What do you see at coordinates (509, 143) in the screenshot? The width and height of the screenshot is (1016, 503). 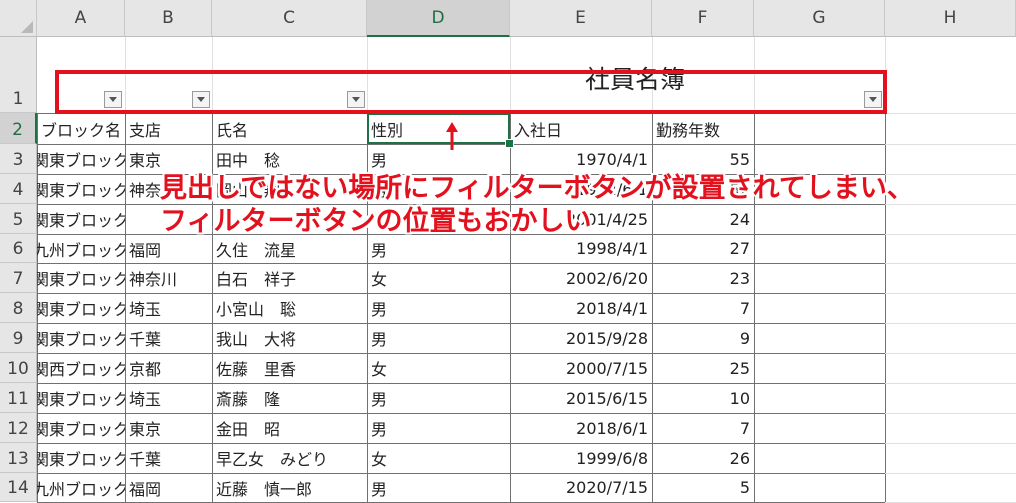 I see `fill-handle` at bounding box center [509, 143].